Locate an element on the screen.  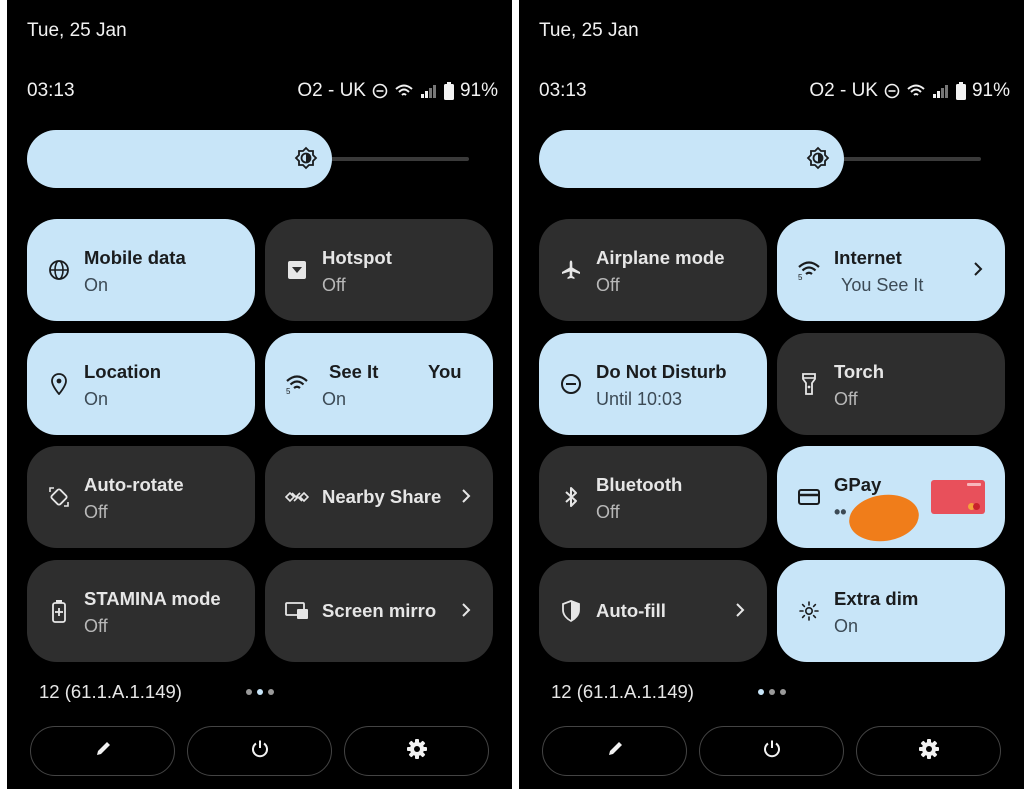
tile-title: Bluetooth is located at coordinates (639, 484).